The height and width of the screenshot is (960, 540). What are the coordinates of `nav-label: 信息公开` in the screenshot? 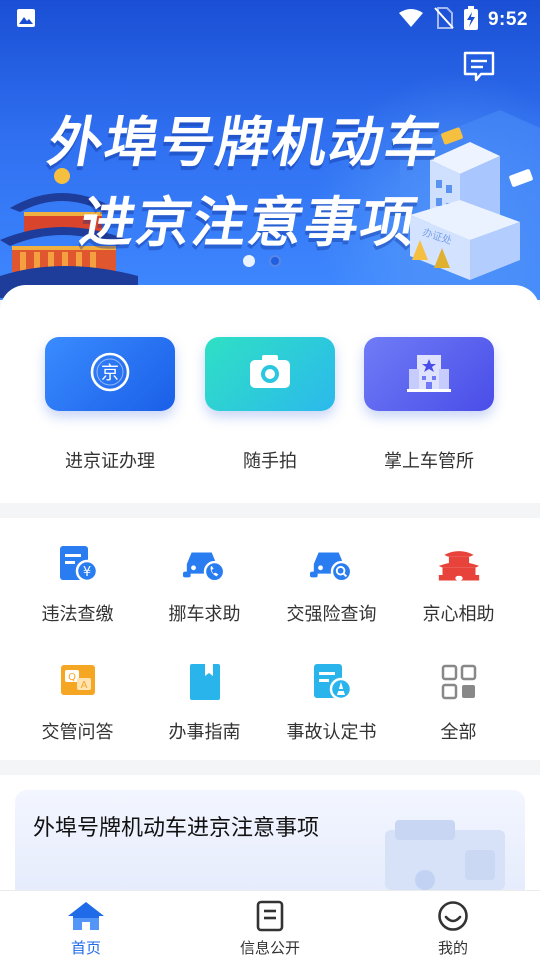 It's located at (269, 948).